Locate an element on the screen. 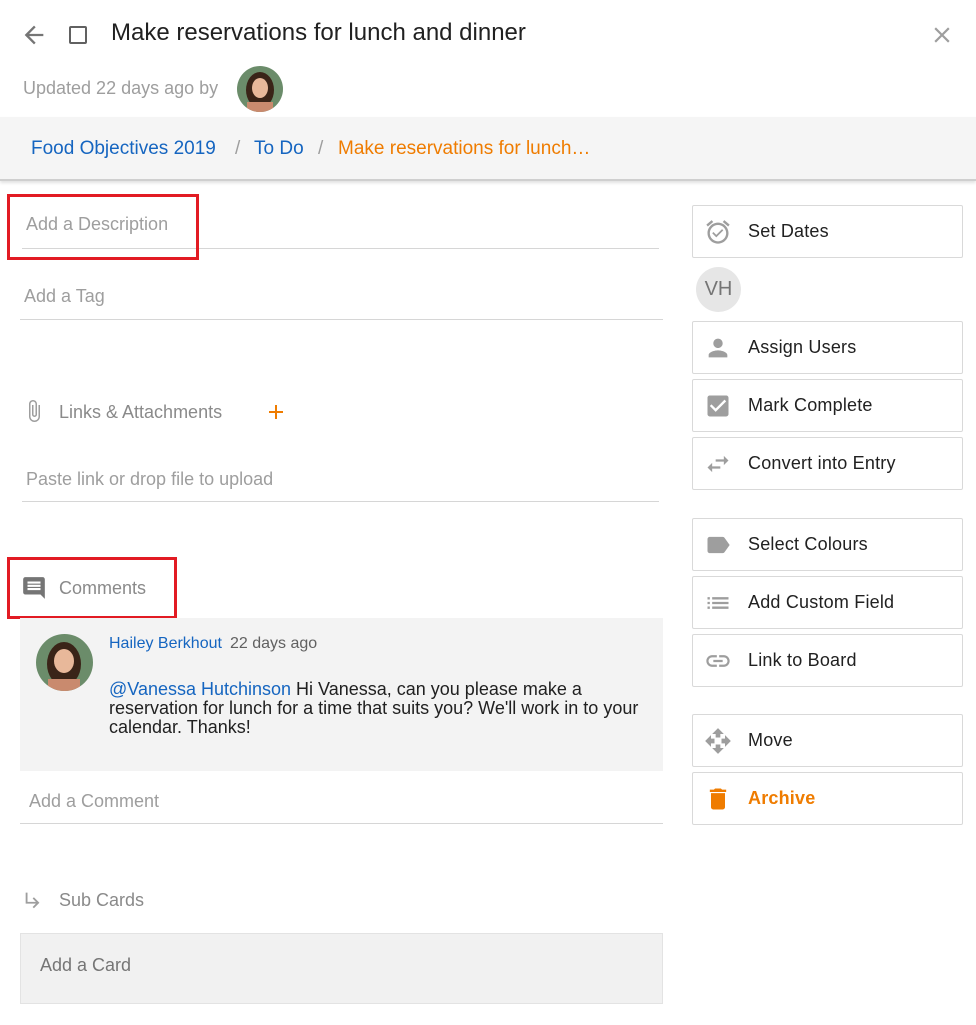 Image resolution: width=976 pixels, height=1025 pixels. add-custom-field-button: Add Custom Field is located at coordinates (827, 602).